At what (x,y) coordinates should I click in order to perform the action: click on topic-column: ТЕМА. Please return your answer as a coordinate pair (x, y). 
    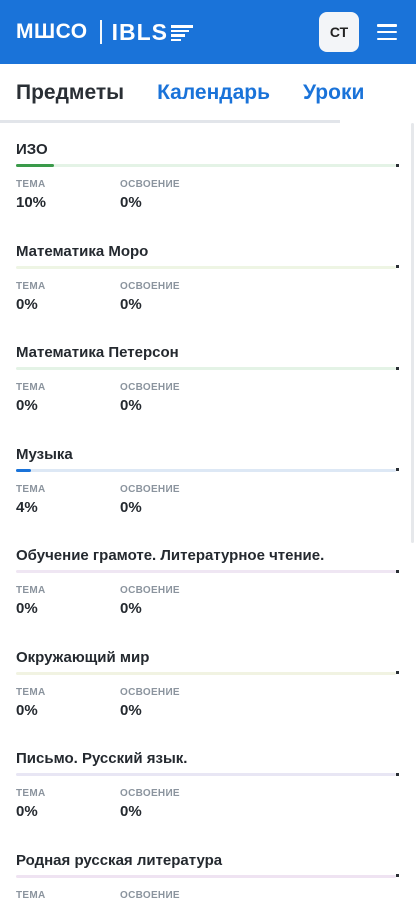
    Looking at the image, I should click on (31, 895).